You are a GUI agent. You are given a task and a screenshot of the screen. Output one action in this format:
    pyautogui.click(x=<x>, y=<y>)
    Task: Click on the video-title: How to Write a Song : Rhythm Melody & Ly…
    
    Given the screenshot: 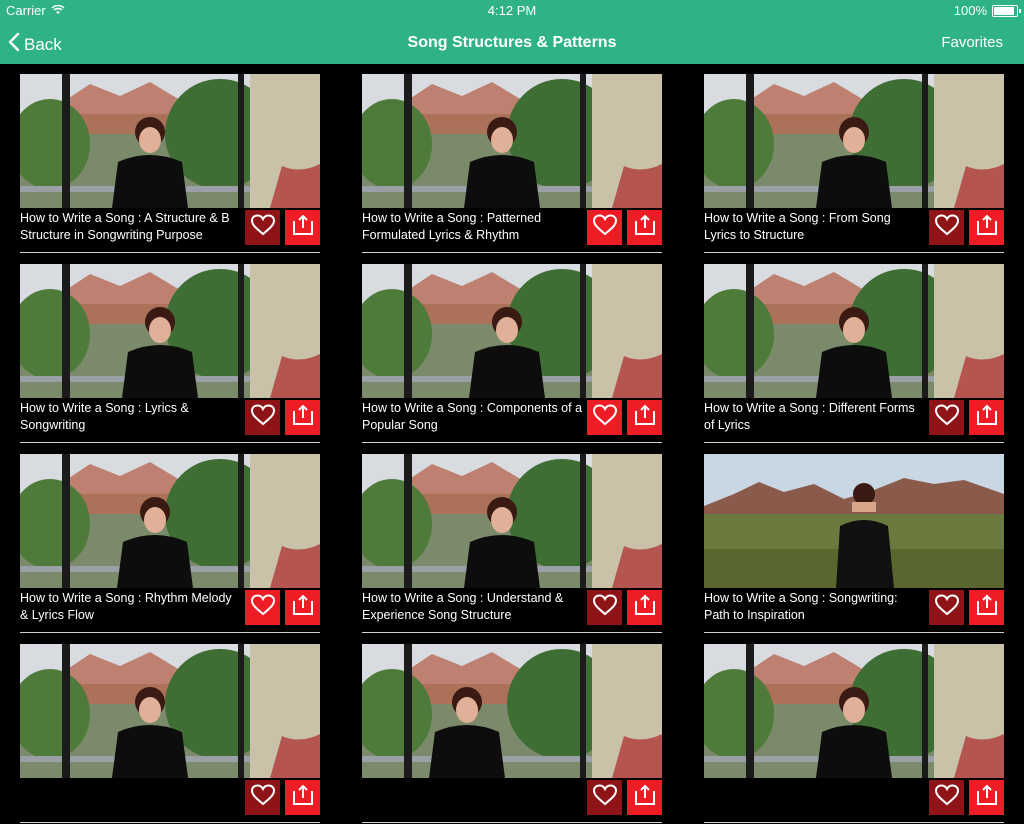 What is the action you would take?
    pyautogui.click(x=126, y=606)
    